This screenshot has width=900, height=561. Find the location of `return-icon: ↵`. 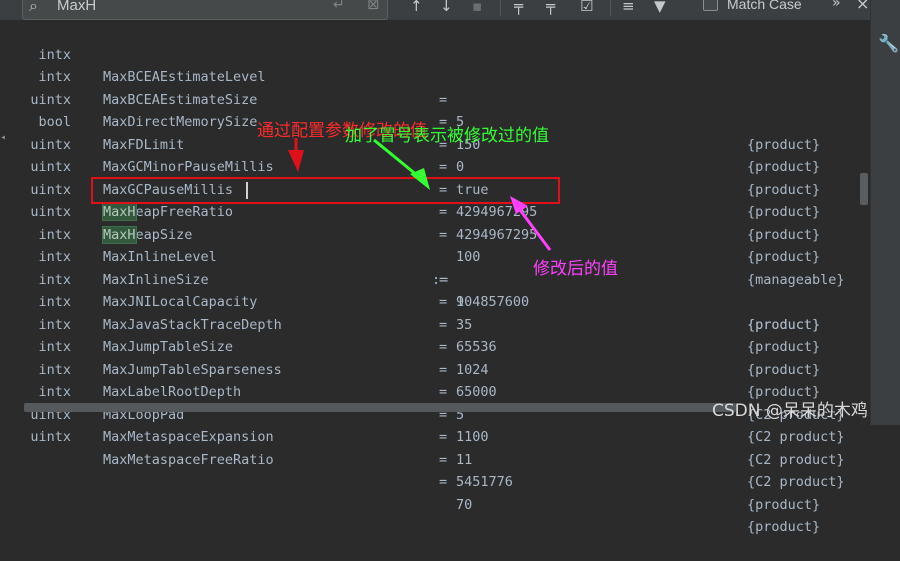

return-icon: ↵ is located at coordinates (339, 6).